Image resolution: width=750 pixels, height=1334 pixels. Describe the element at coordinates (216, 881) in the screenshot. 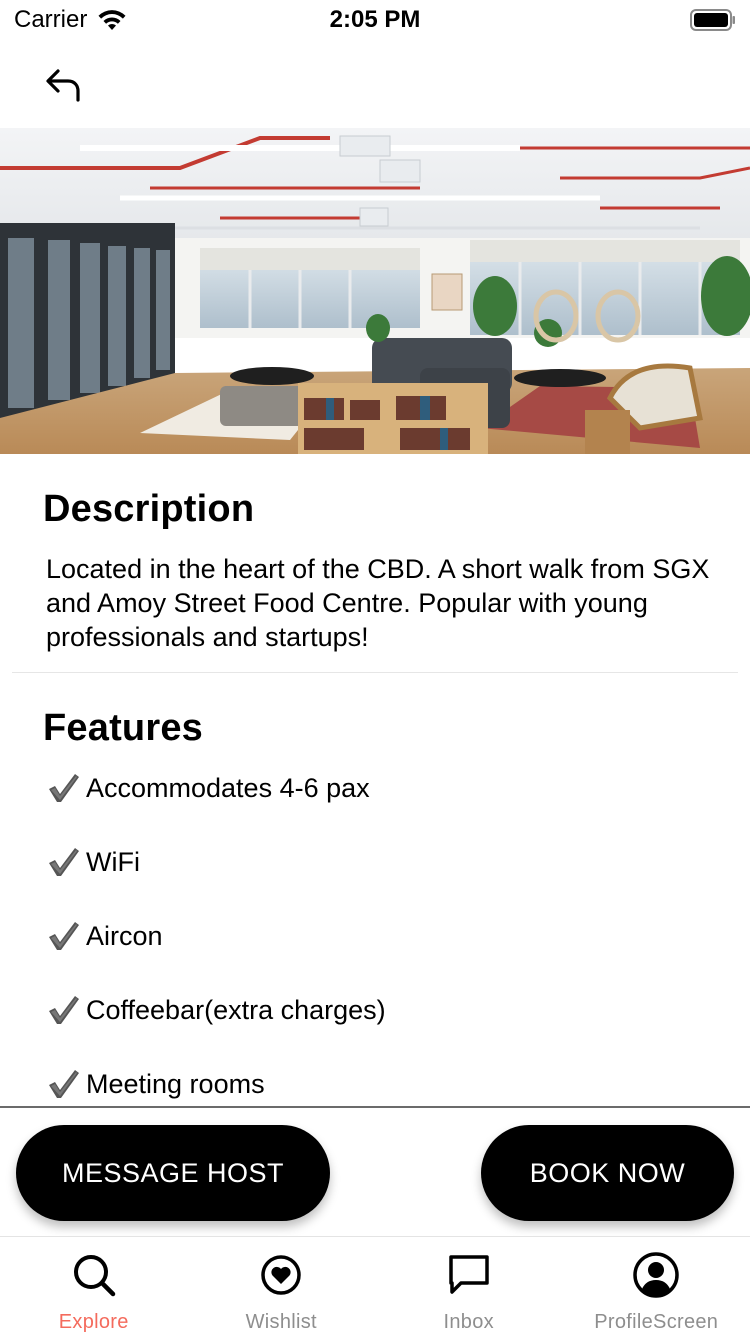

I see `feature-item: WiFi` at that location.